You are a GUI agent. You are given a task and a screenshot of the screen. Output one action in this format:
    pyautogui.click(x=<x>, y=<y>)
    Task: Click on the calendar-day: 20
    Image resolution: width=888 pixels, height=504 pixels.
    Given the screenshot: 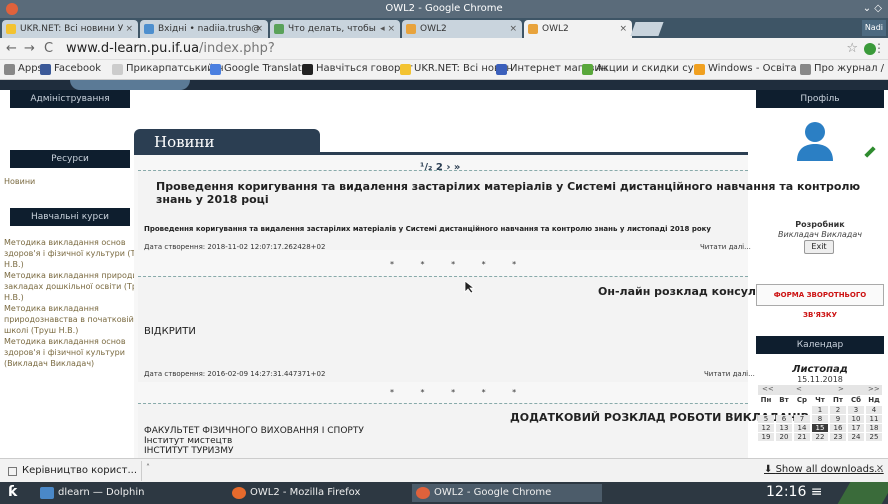 What is the action you would take?
    pyautogui.click(x=784, y=437)
    